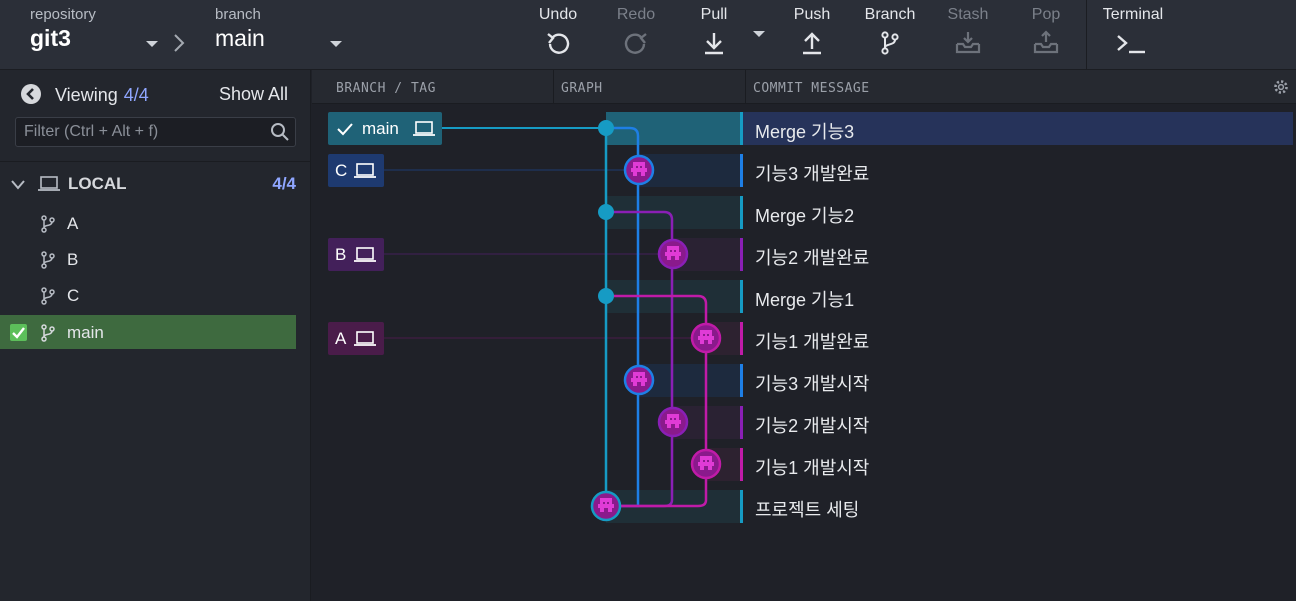 The width and height of the screenshot is (1296, 601). I want to click on viewing-text: Viewing 4/4, so click(102, 95).